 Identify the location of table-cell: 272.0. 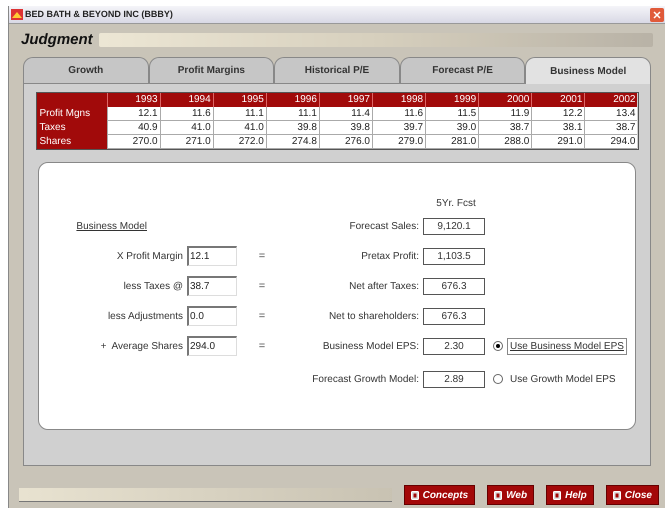
(239, 142).